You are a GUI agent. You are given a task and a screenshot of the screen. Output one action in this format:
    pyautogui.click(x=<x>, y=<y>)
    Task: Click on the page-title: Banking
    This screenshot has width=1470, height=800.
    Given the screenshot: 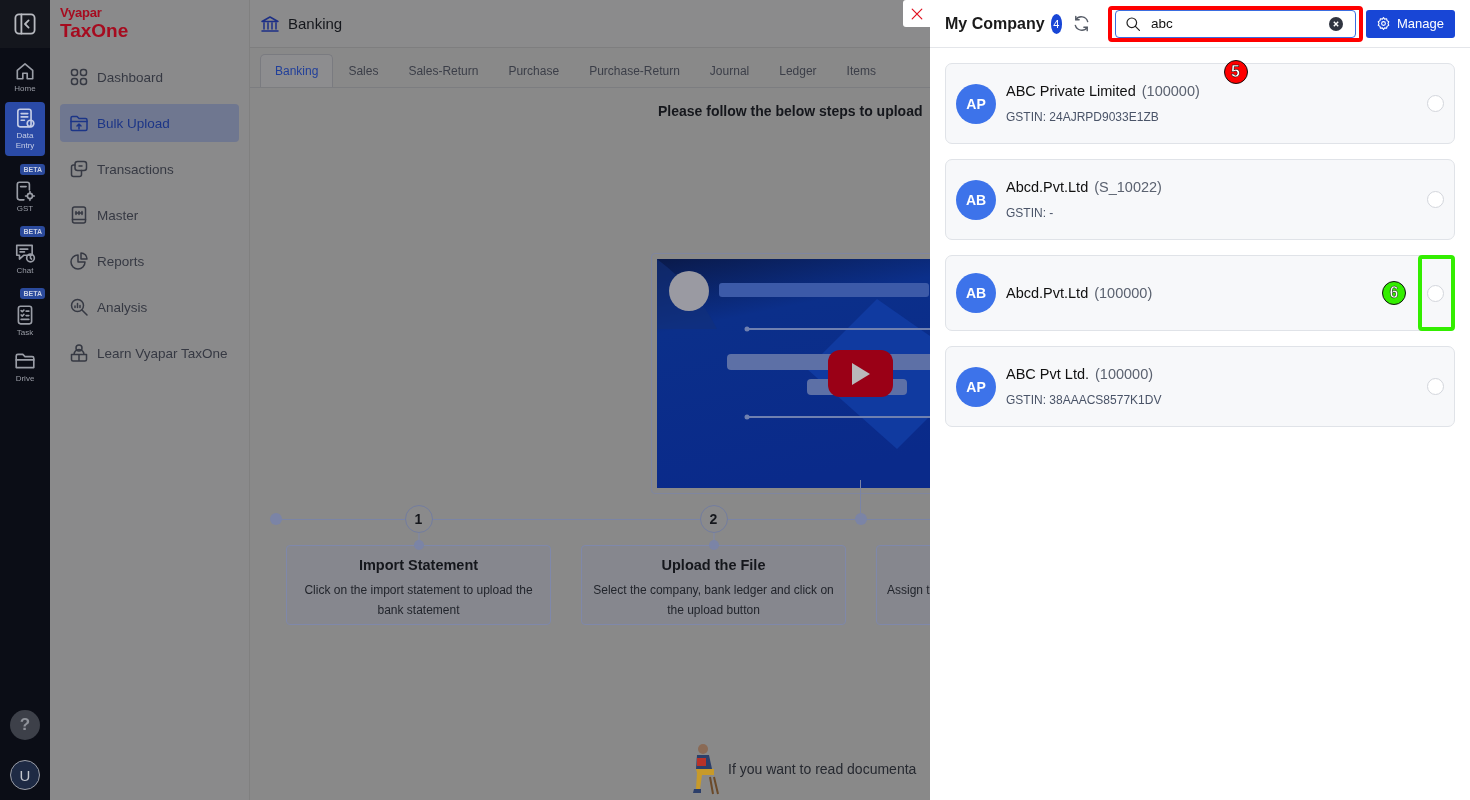 What is the action you would take?
    pyautogui.click(x=315, y=23)
    